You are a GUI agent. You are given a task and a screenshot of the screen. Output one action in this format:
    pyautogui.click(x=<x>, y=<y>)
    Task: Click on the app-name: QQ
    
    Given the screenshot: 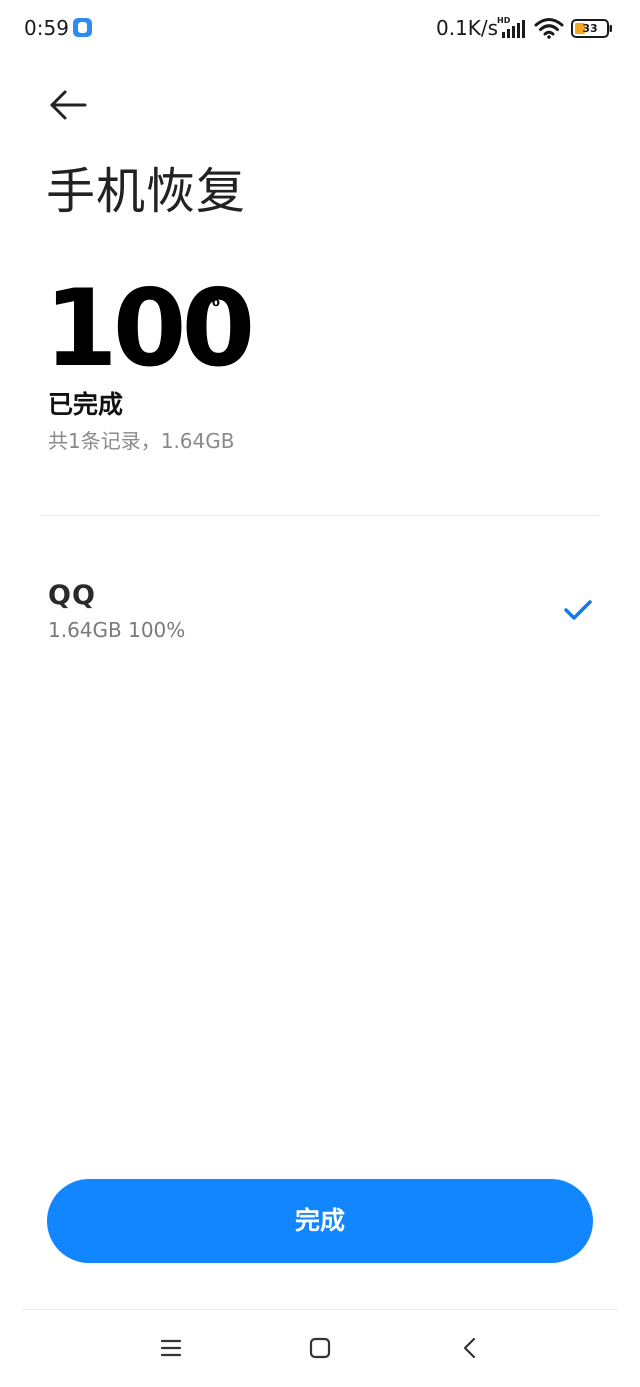 What is the action you would take?
    pyautogui.click(x=72, y=595)
    